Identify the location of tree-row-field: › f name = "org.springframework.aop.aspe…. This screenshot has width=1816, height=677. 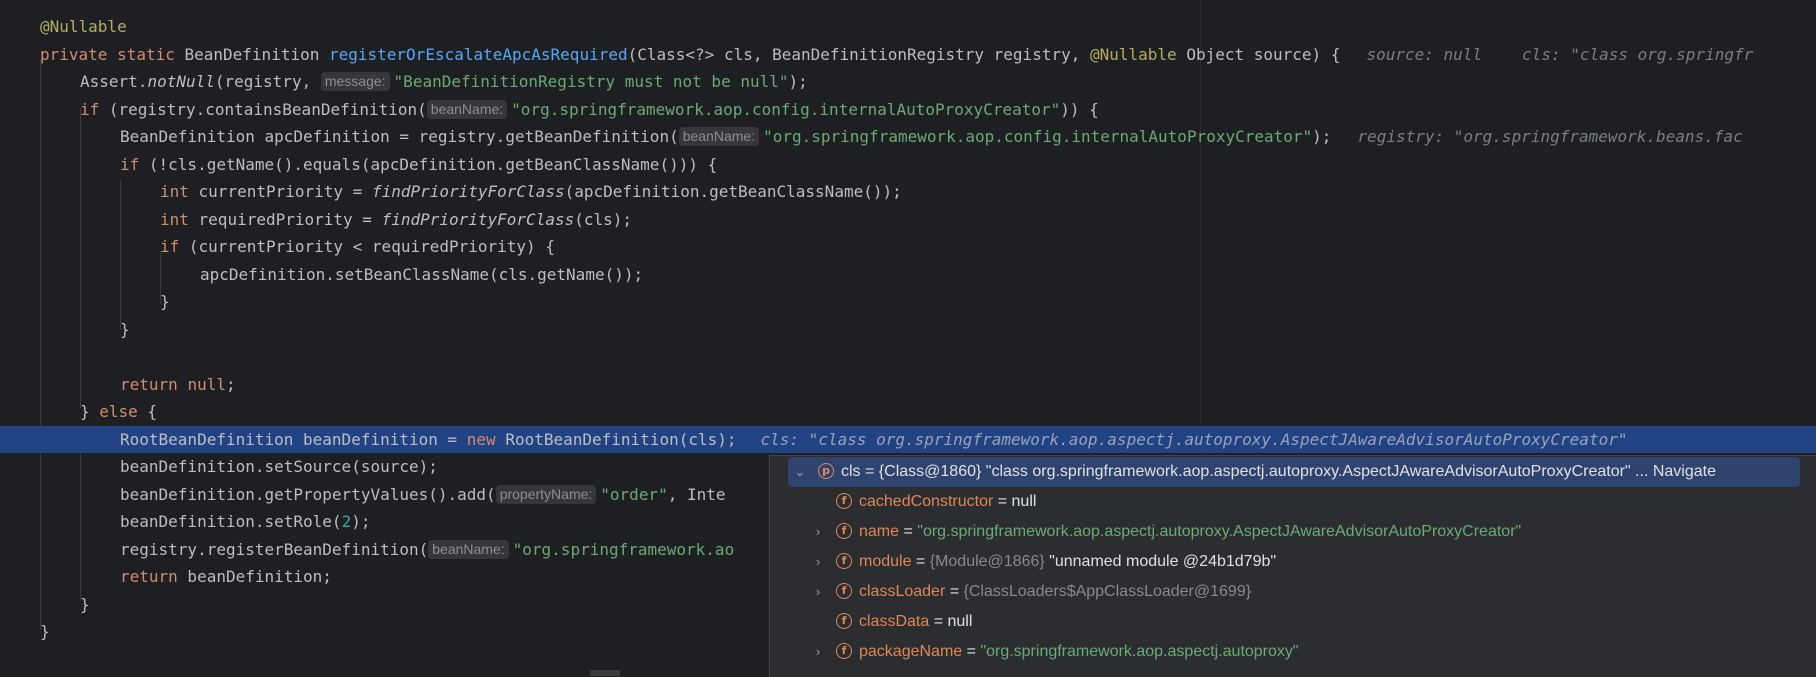
(1293, 532).